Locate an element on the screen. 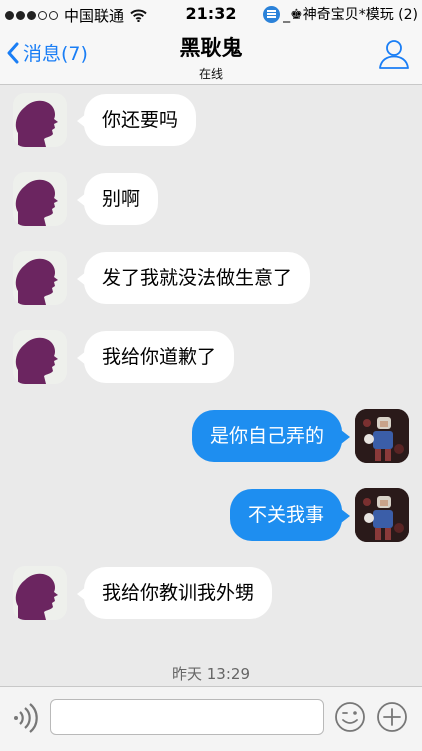 The width and height of the screenshot is (422, 751). more-button is located at coordinates (392, 719).